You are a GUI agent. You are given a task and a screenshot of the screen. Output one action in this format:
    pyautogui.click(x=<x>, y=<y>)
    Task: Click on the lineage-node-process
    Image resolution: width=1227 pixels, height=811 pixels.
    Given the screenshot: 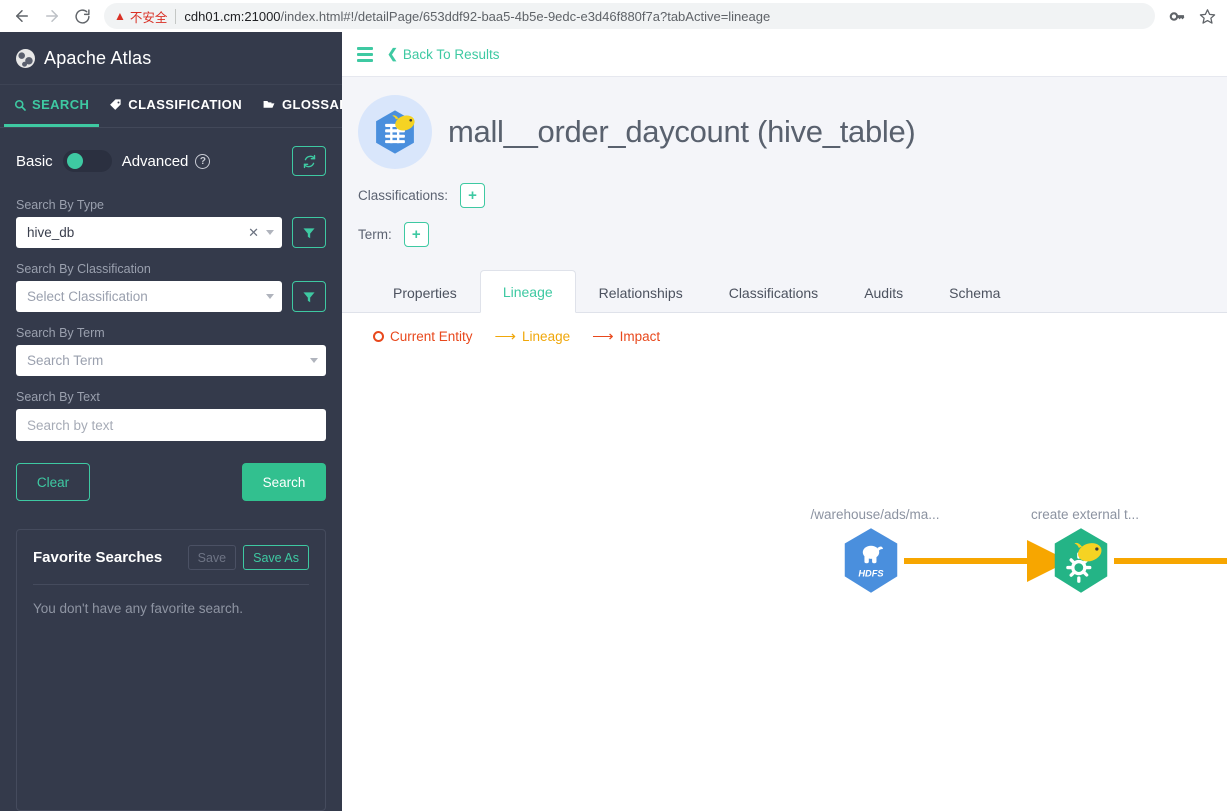 What is the action you would take?
    pyautogui.click(x=1081, y=561)
    